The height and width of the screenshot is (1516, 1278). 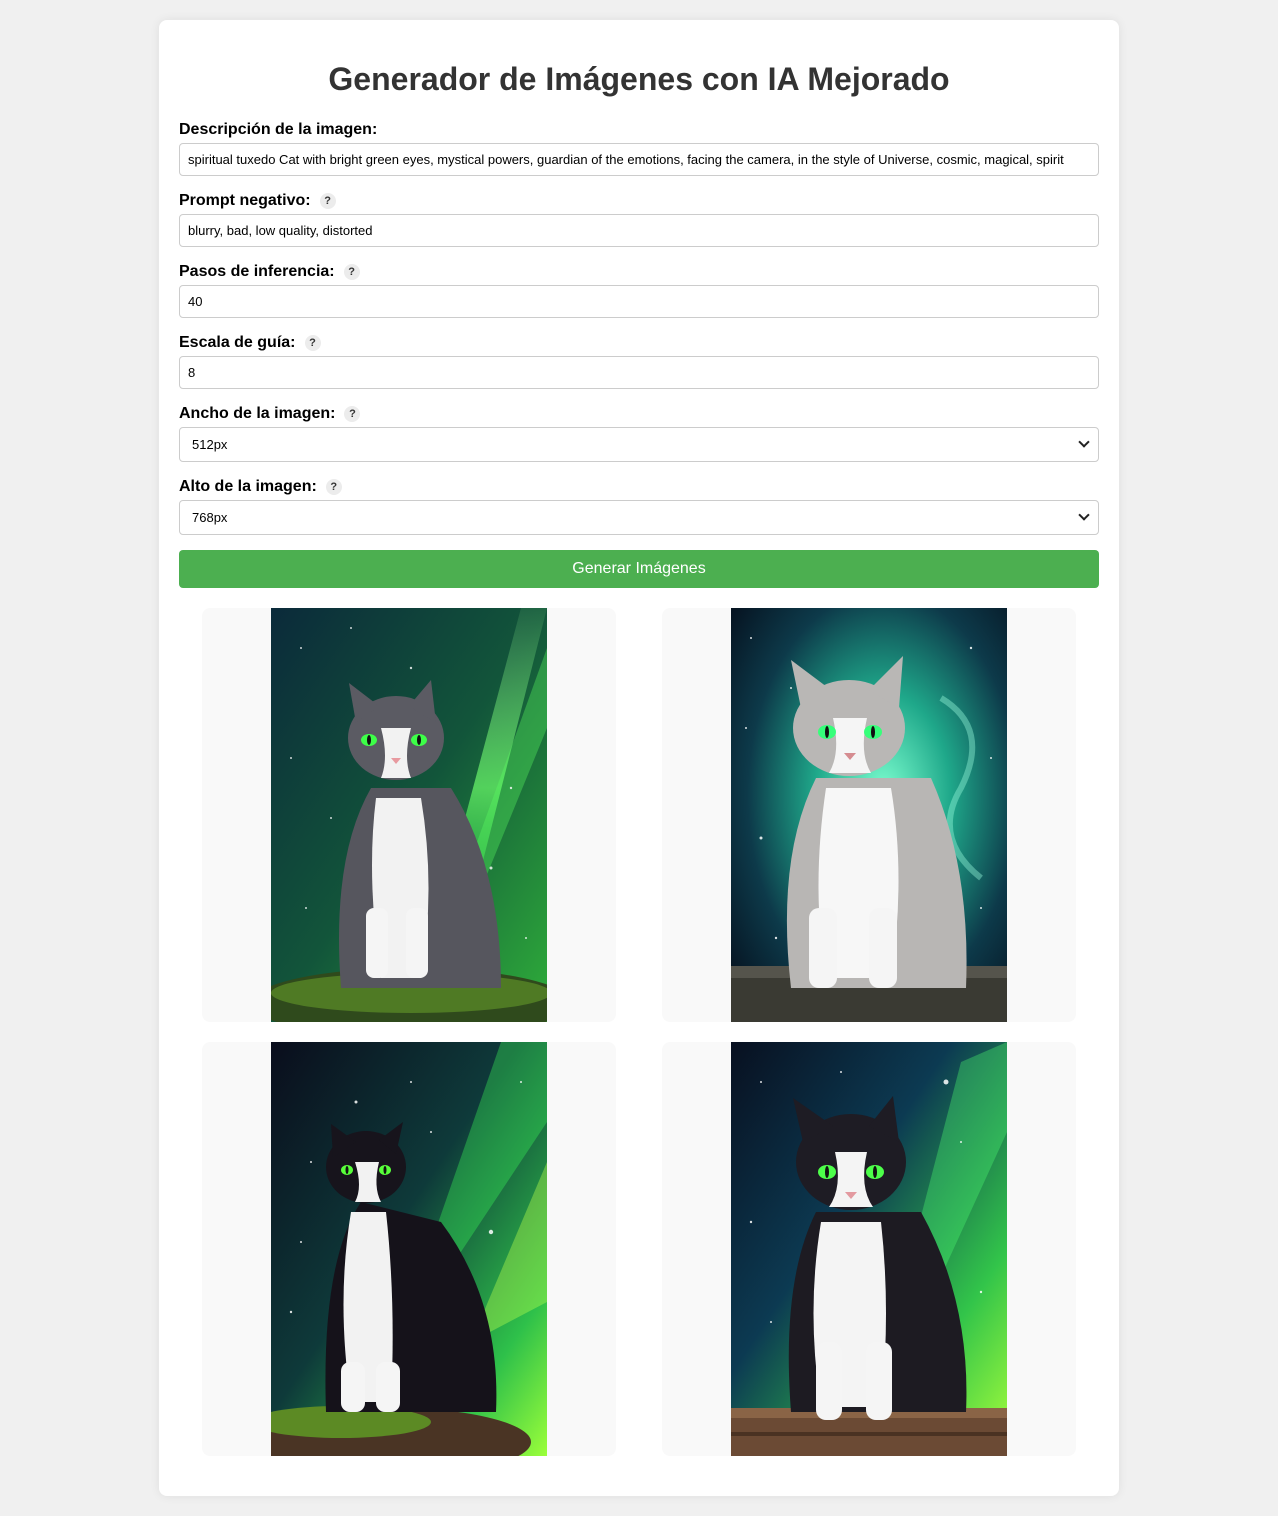 I want to click on width-label-row: Ancho de la imagen:?, so click(x=270, y=413).